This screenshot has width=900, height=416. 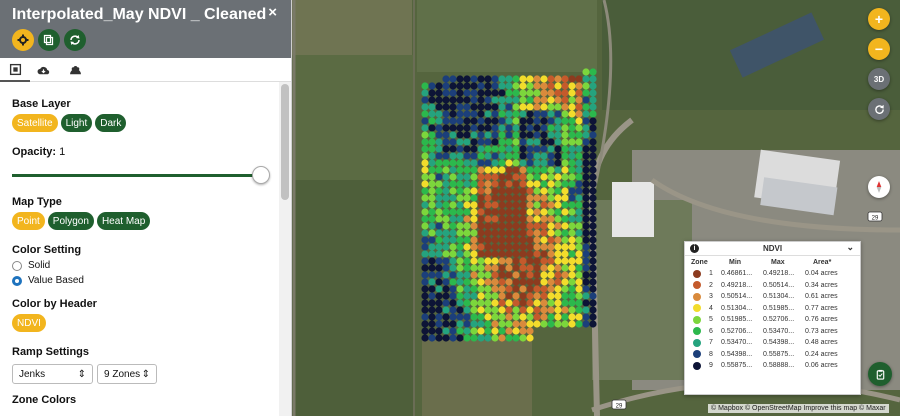 What do you see at coordinates (879, 49) in the screenshot?
I see `zoom-out-button: −` at bounding box center [879, 49].